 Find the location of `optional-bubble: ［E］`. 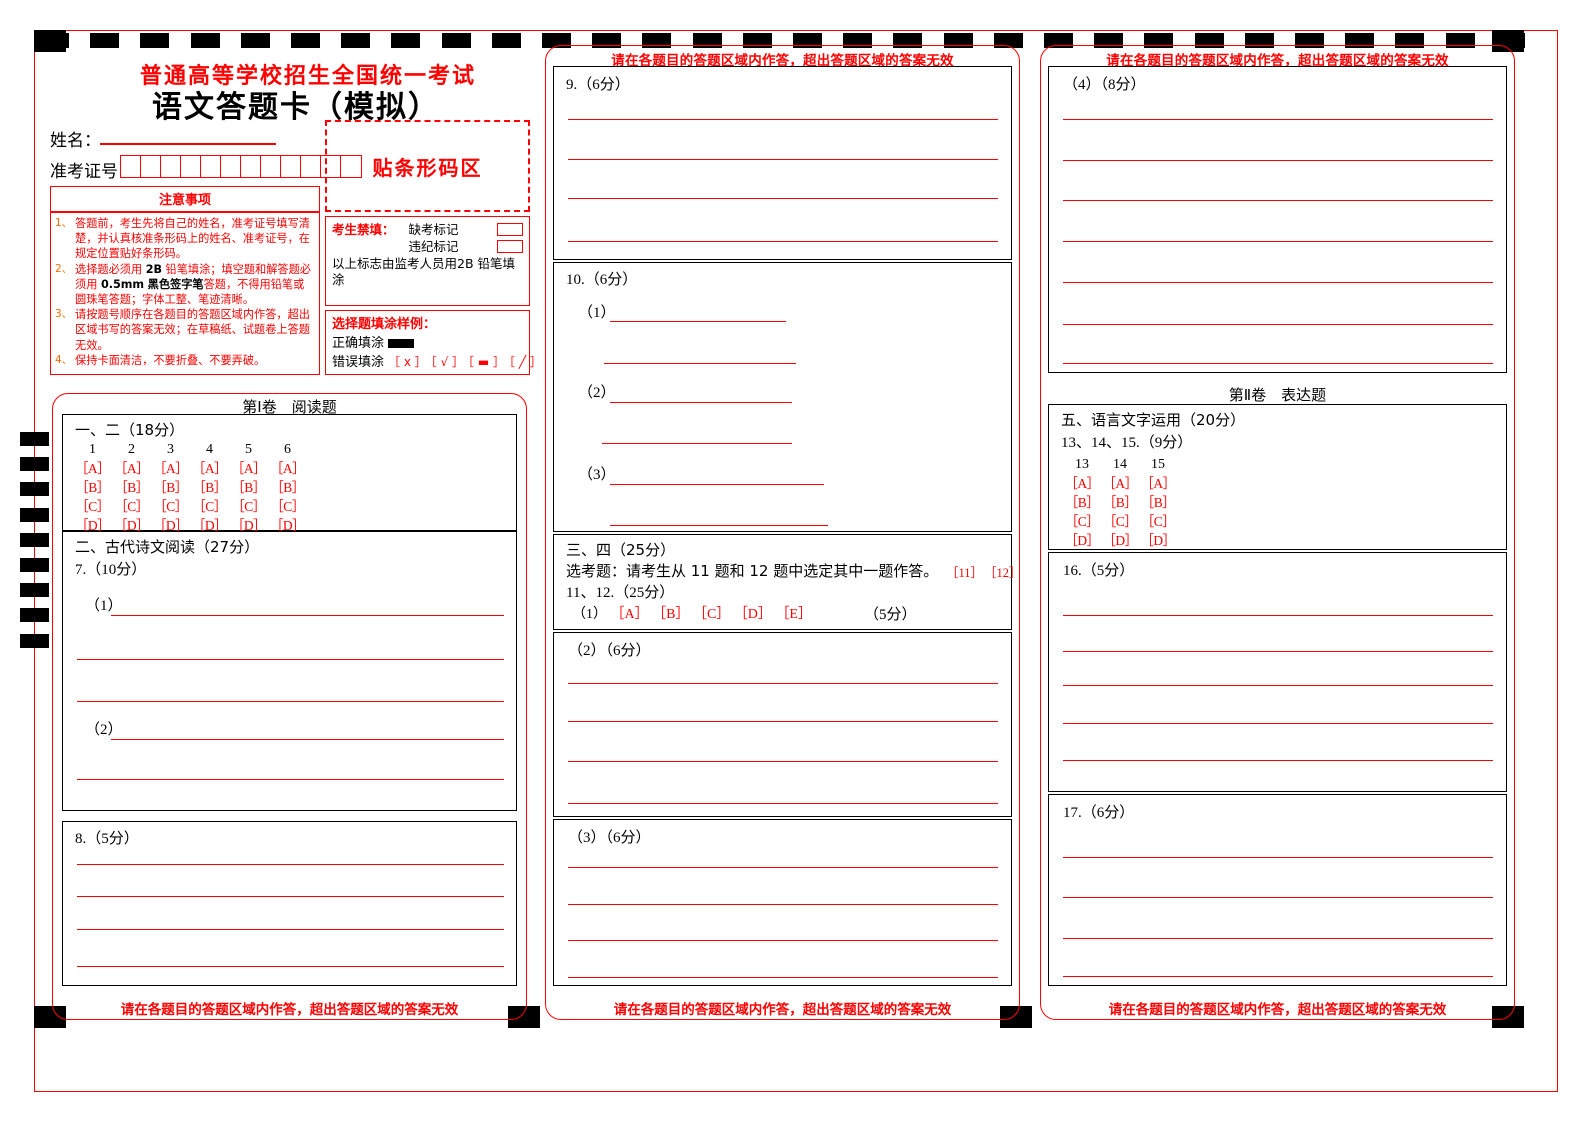

optional-bubble: ［E］ is located at coordinates (793, 614).